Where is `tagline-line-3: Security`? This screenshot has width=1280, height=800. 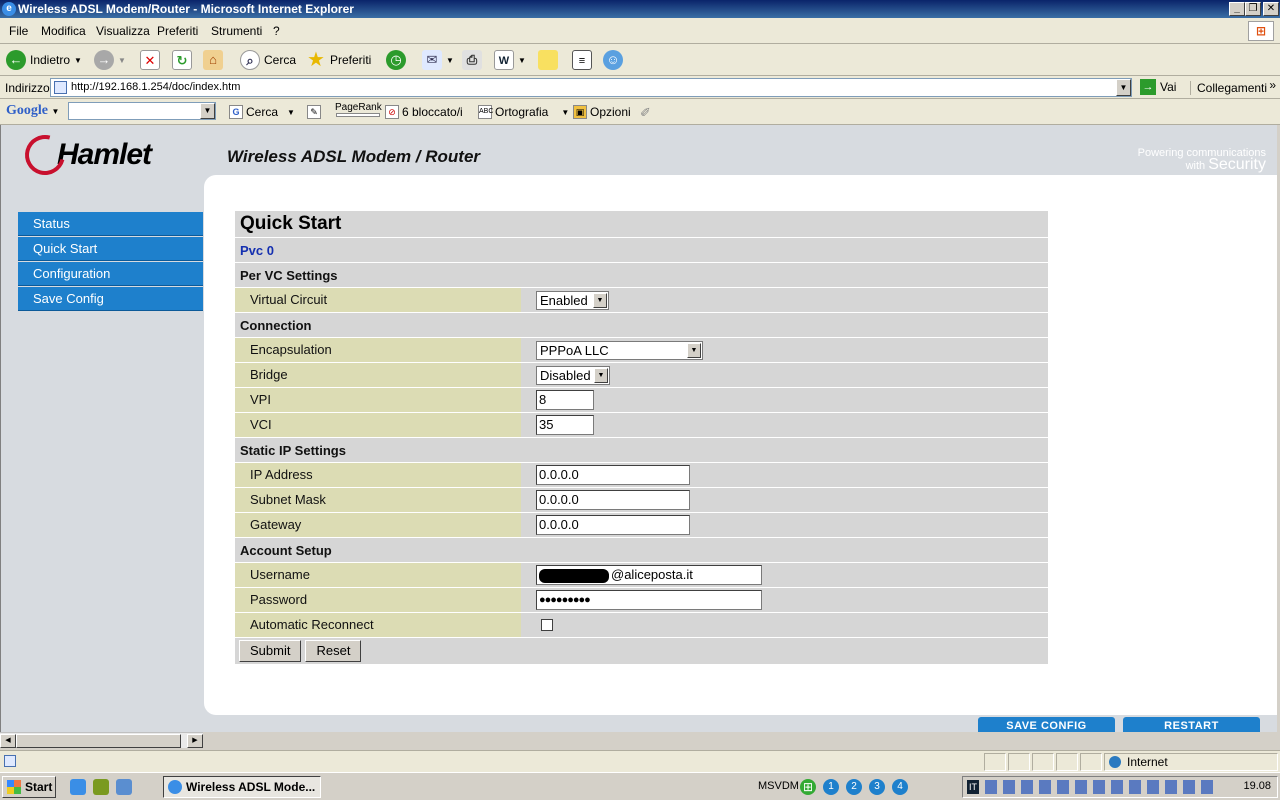
tagline-line-3: Security is located at coordinates (1237, 164).